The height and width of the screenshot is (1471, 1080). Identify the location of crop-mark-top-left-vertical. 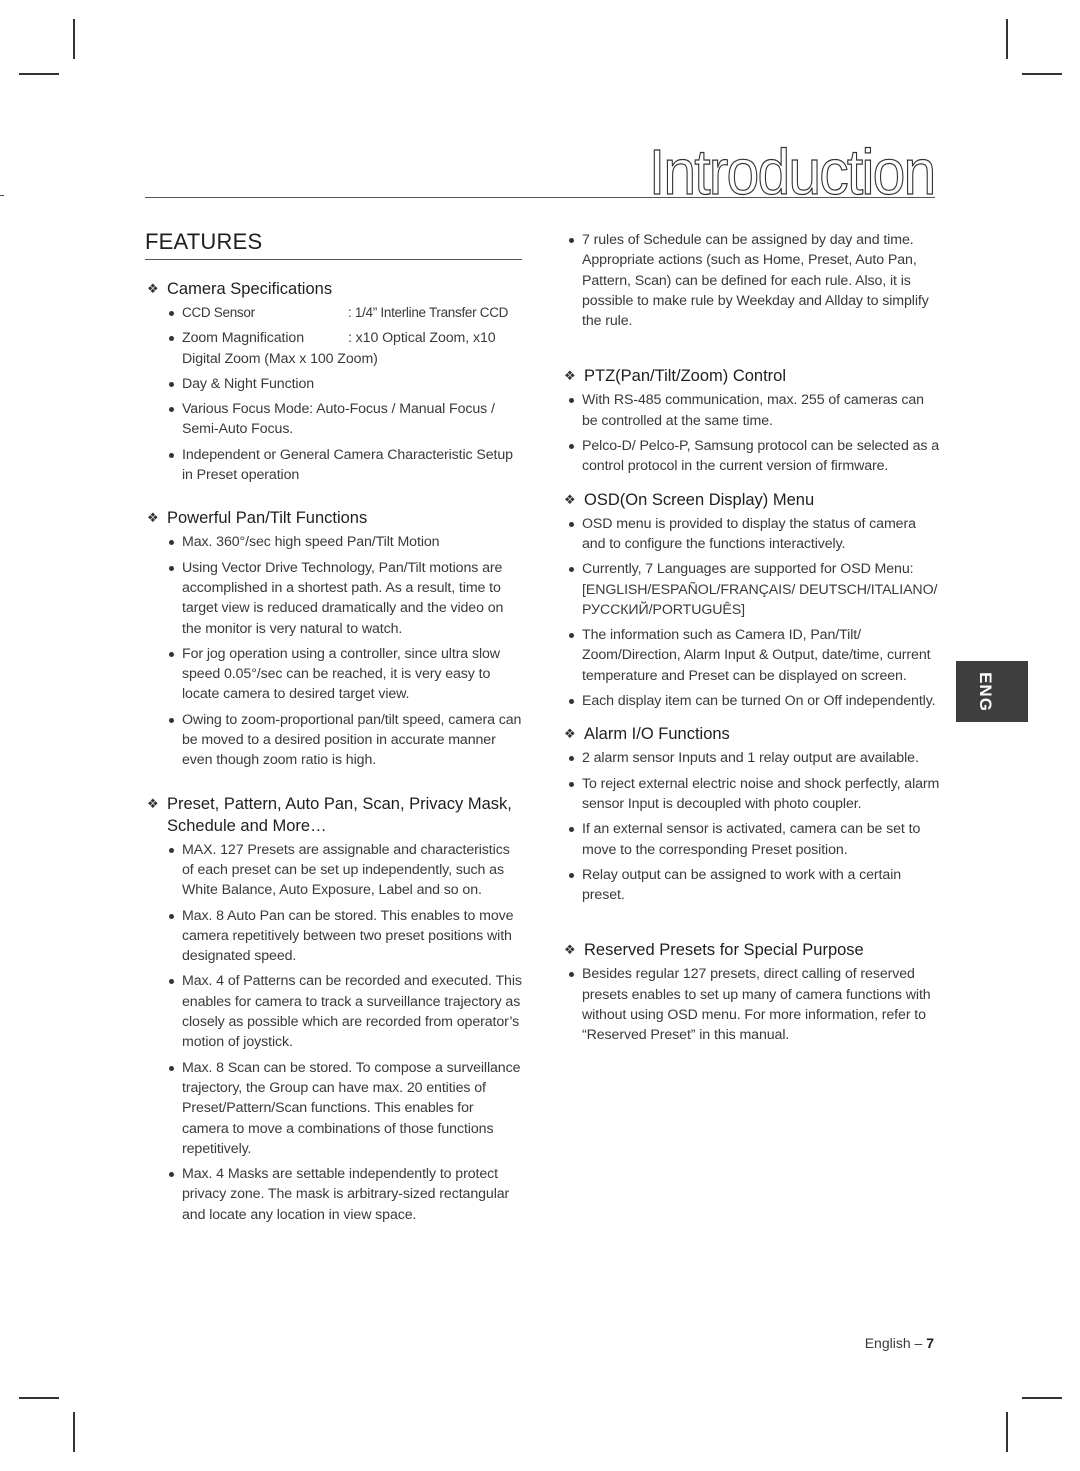
(74, 39).